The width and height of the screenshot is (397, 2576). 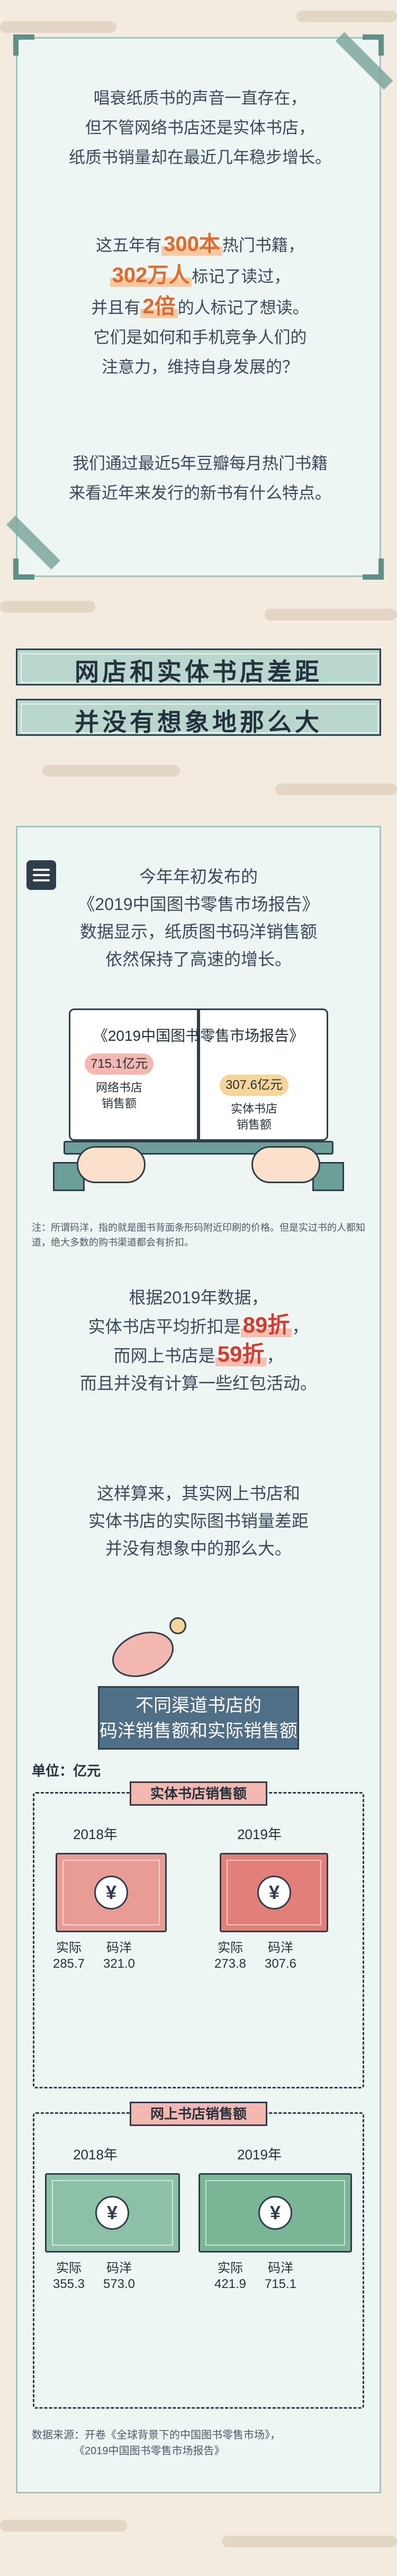 I want to click on chart-banner: 不同渠道书店的 码洋销售额和实际销售额, so click(x=198, y=1718).